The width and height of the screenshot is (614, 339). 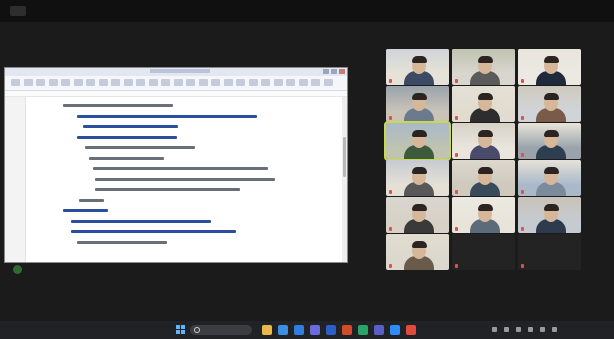 I want to click on windows-taskbar, so click(x=307, y=330).